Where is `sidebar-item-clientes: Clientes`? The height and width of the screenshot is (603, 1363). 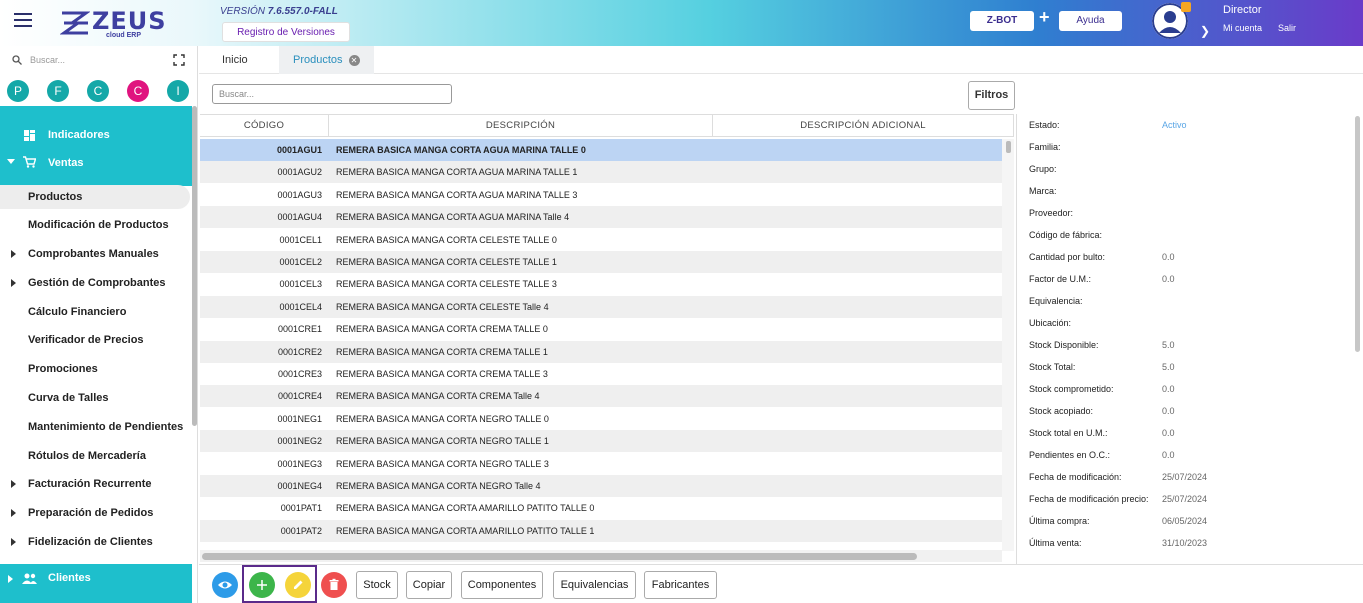
sidebar-item-clientes: Clientes is located at coordinates (69, 578).